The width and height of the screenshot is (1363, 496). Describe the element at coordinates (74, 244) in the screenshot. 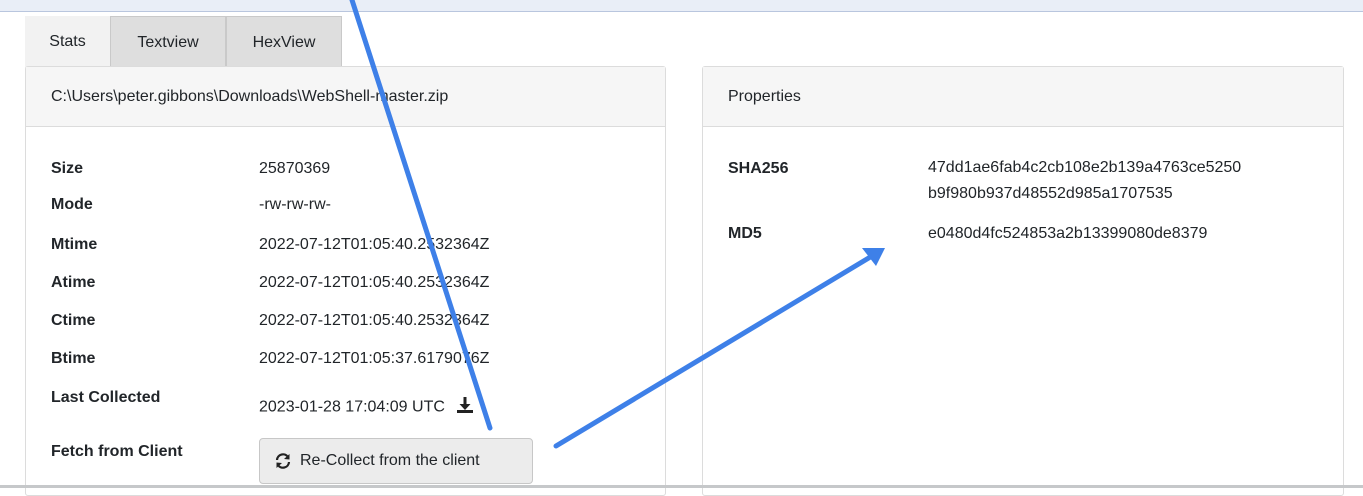

I see `mtime-label: Mtime` at that location.